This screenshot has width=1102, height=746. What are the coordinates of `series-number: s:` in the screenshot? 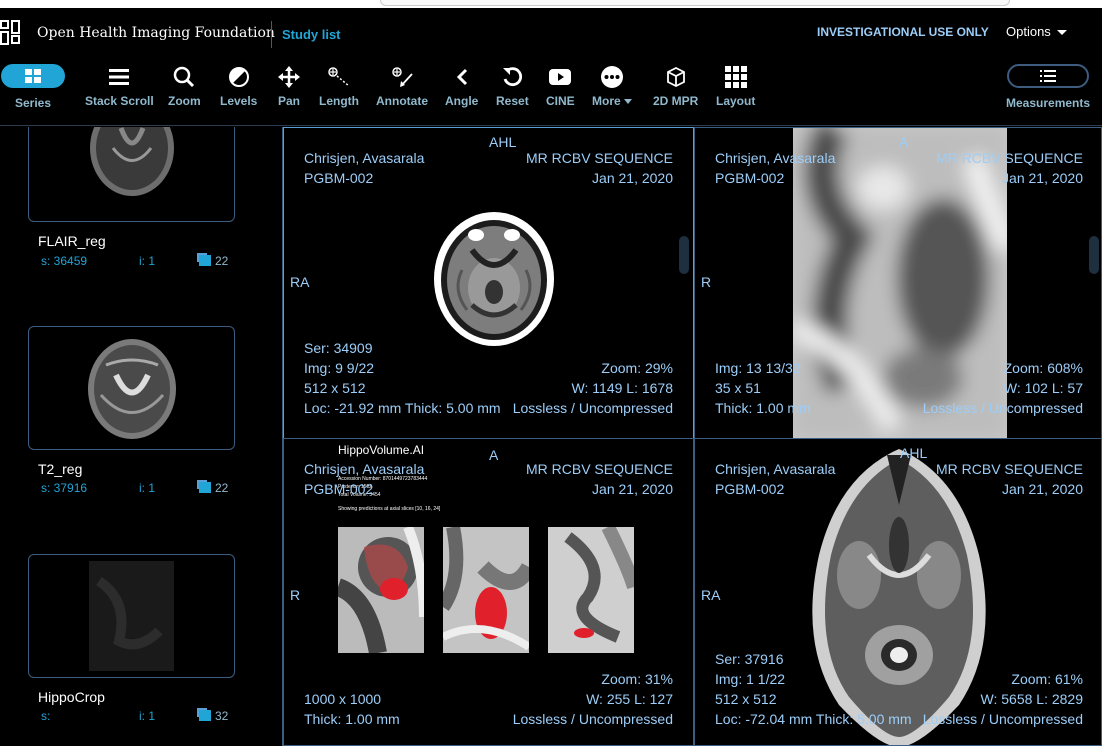 It's located at (46, 716).